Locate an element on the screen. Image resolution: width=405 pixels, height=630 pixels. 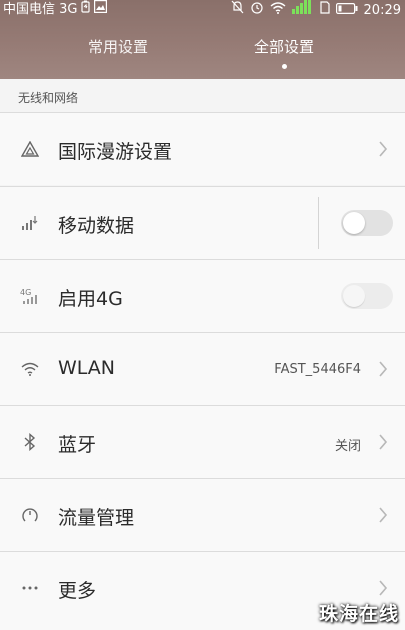
bluetooth-icon is located at coordinates (30, 442).